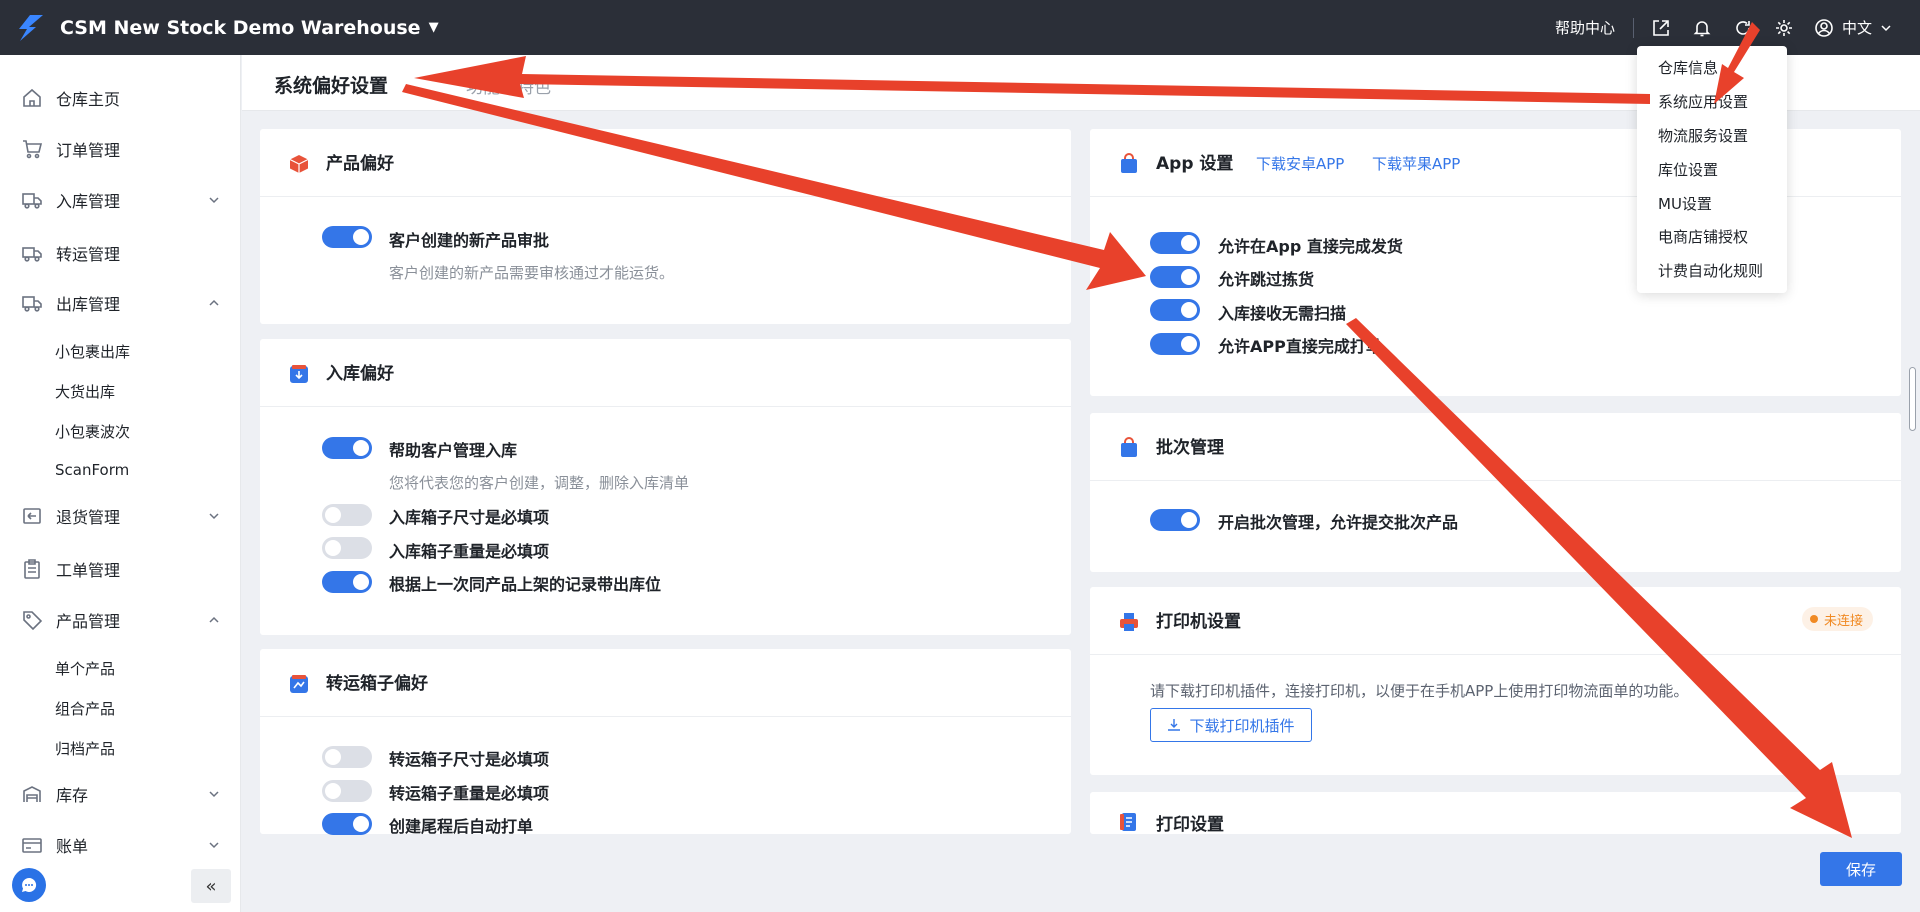 The image size is (1920, 912). Describe the element at coordinates (1338, 522) in the screenshot. I see `option-label: 开启批次管理，允许提交批次产品` at that location.